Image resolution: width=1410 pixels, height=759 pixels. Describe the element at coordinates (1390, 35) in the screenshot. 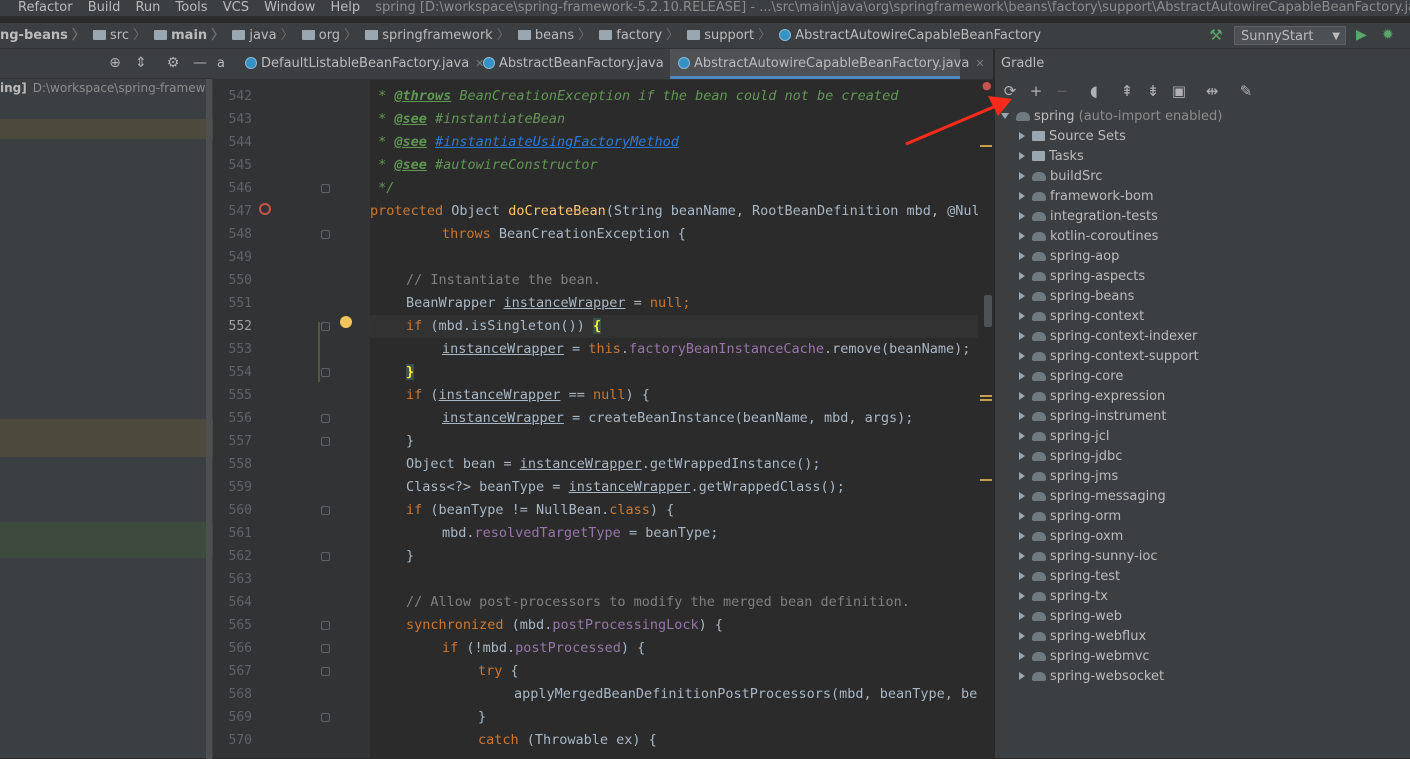

I see `debug-bug-icon: ✹` at that location.